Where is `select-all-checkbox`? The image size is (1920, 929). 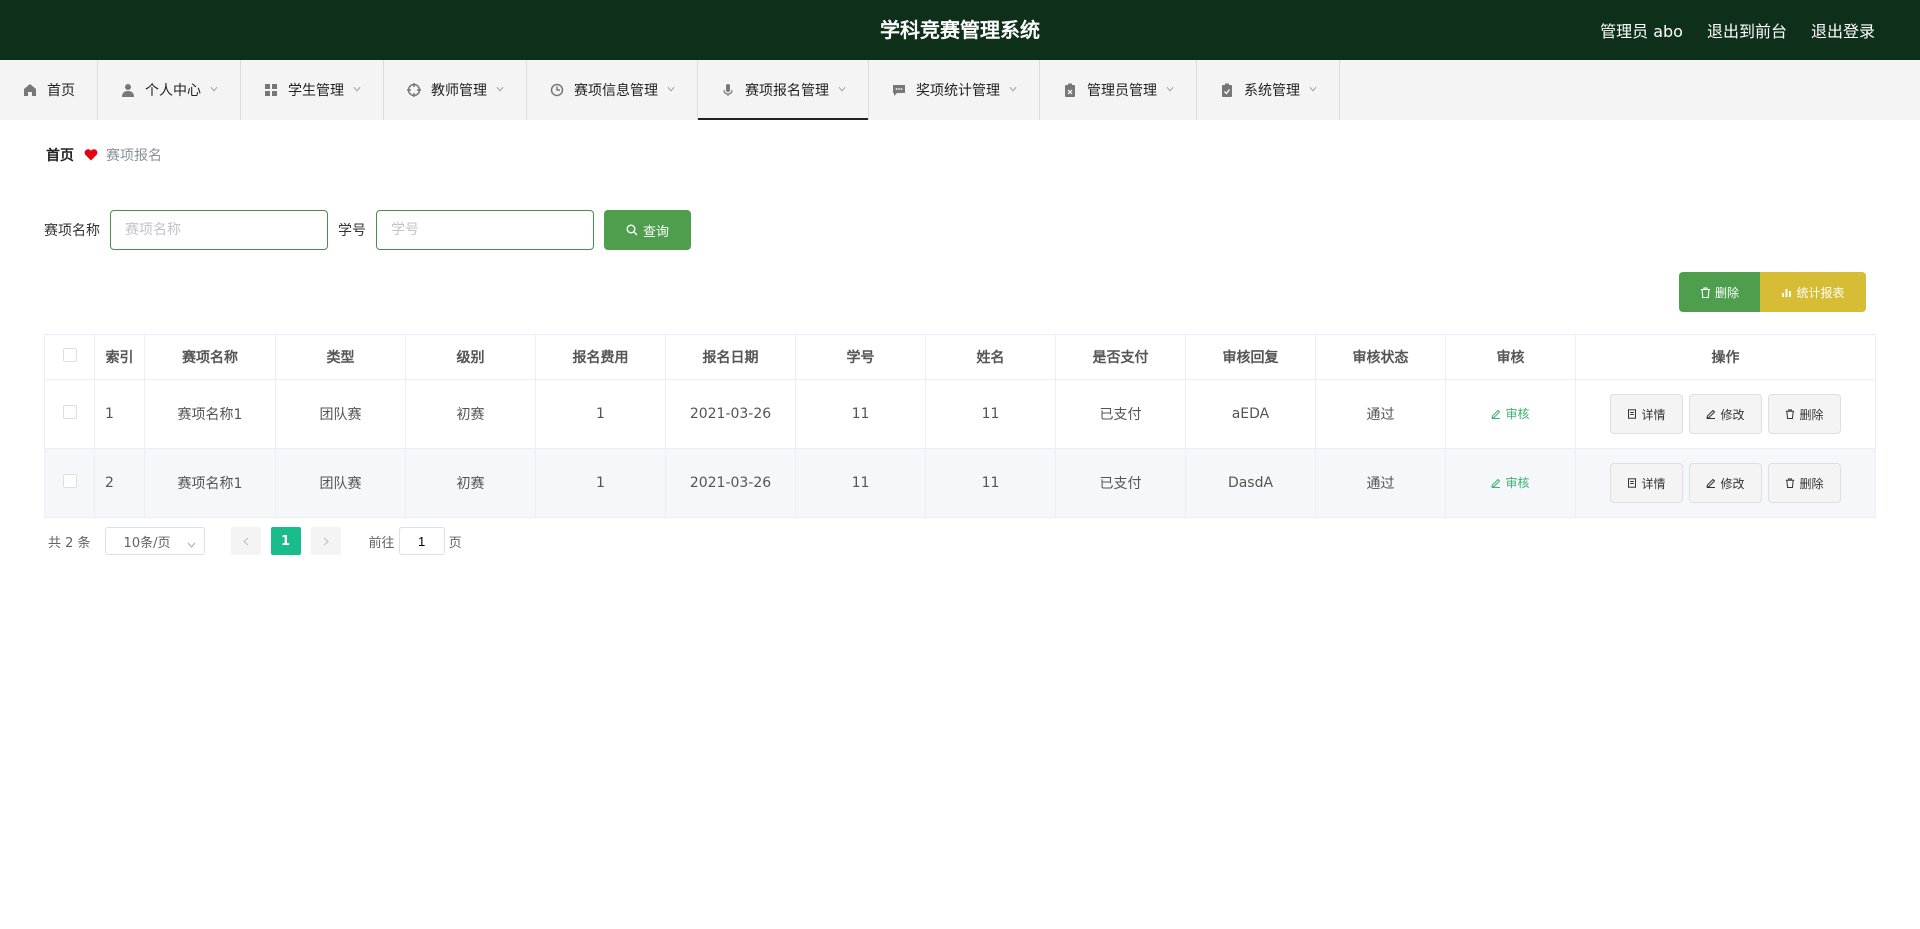 select-all-checkbox is located at coordinates (69, 355).